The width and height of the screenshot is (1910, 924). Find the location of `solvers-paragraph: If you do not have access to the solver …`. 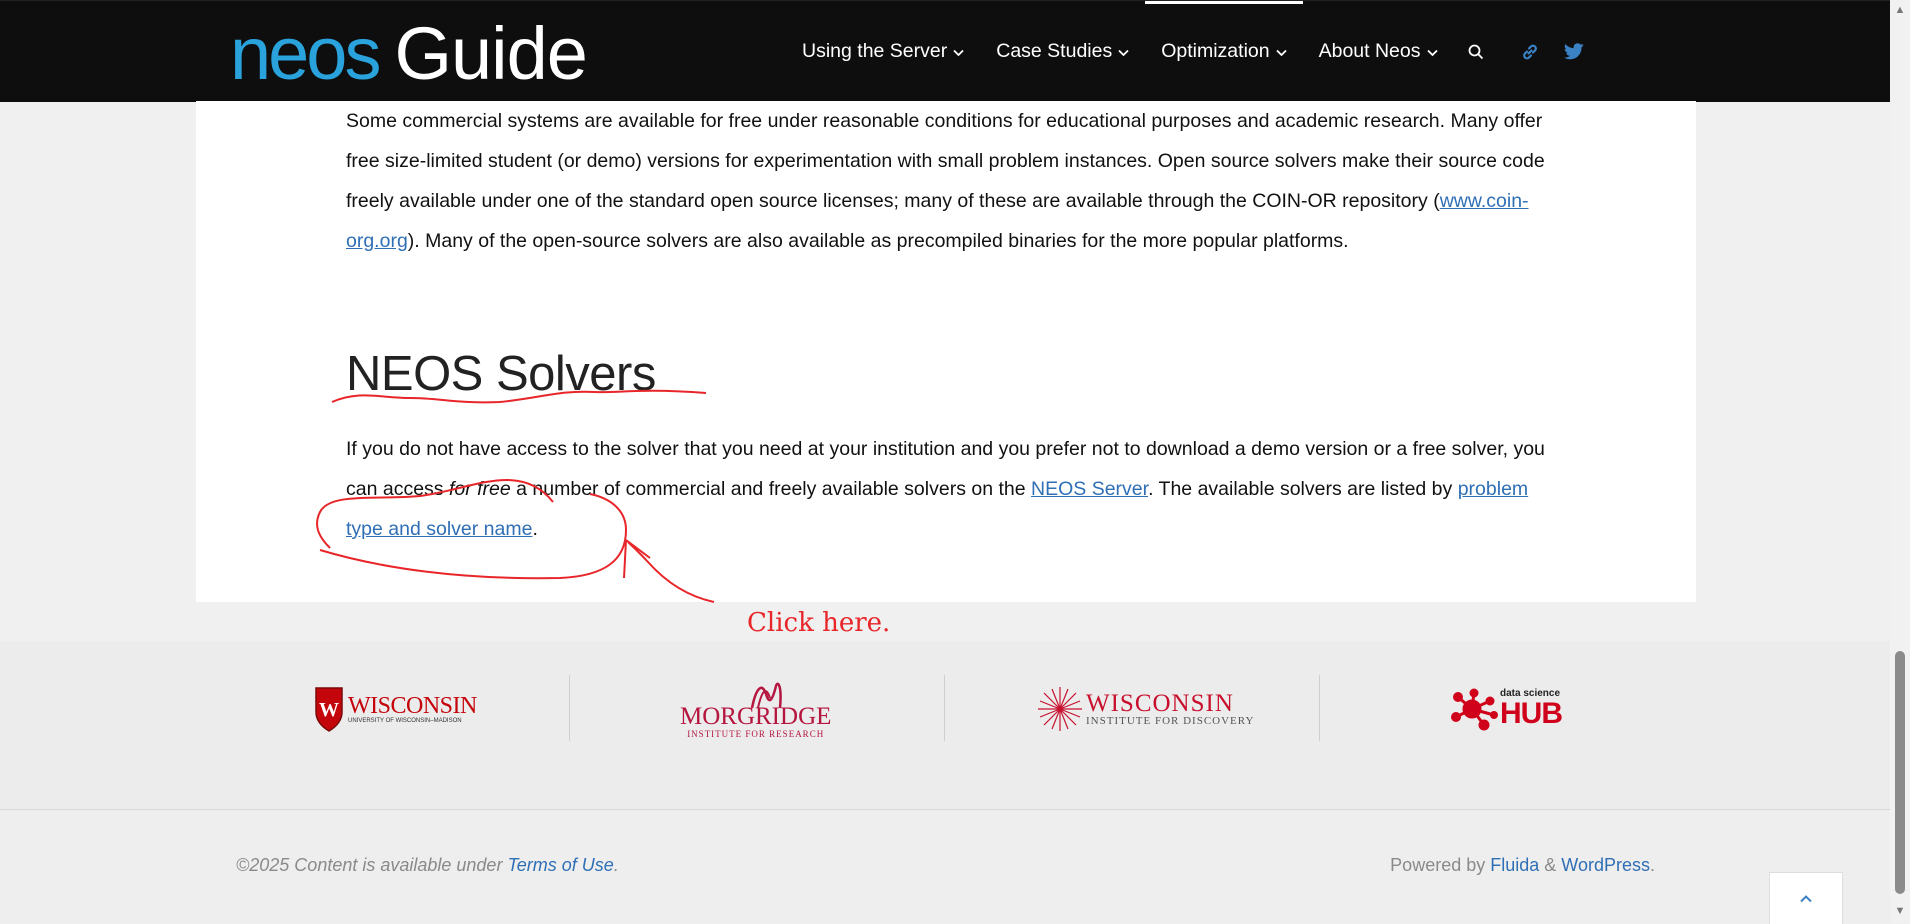

solvers-paragraph: If you do not have access to the solver … is located at coordinates (945, 489).